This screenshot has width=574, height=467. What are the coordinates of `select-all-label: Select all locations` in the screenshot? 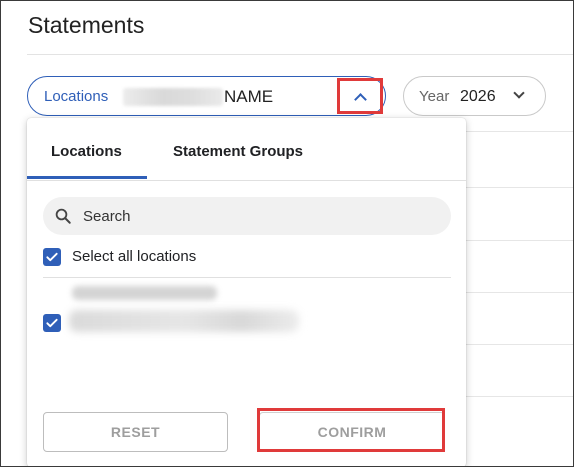 It's located at (134, 256).